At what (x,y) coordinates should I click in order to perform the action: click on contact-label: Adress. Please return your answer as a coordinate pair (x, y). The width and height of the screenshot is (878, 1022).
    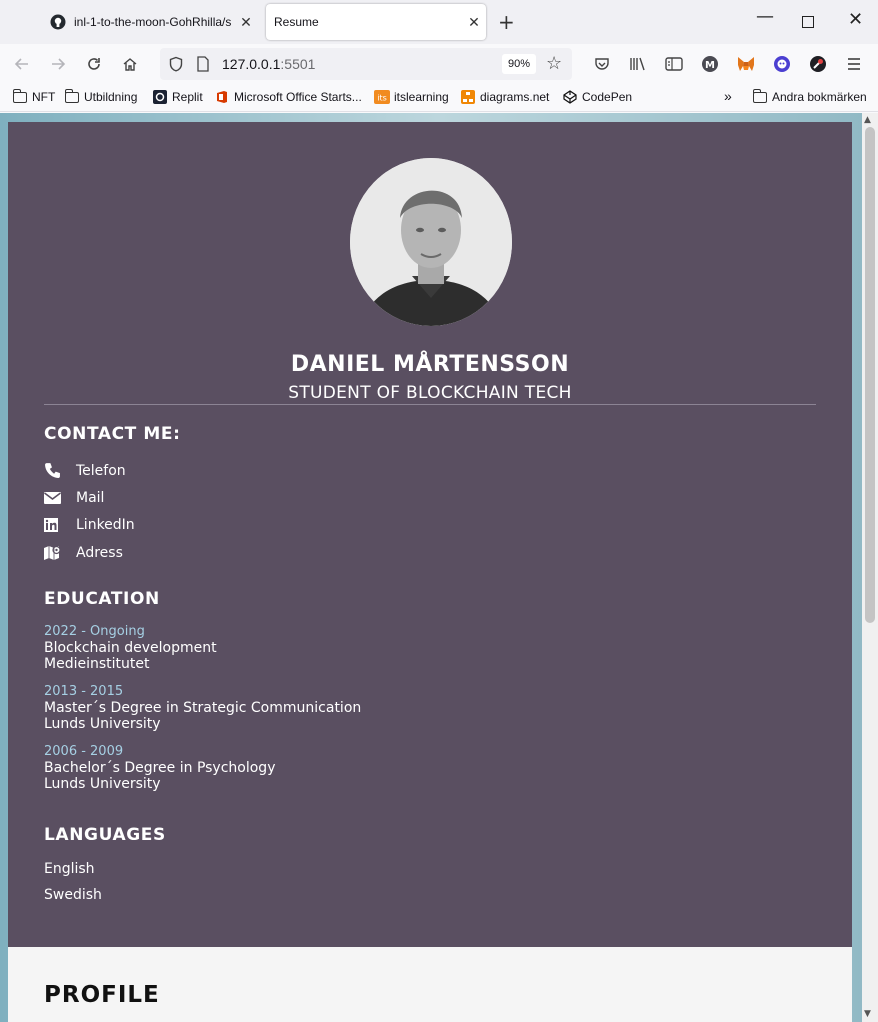
    Looking at the image, I should click on (99, 553).